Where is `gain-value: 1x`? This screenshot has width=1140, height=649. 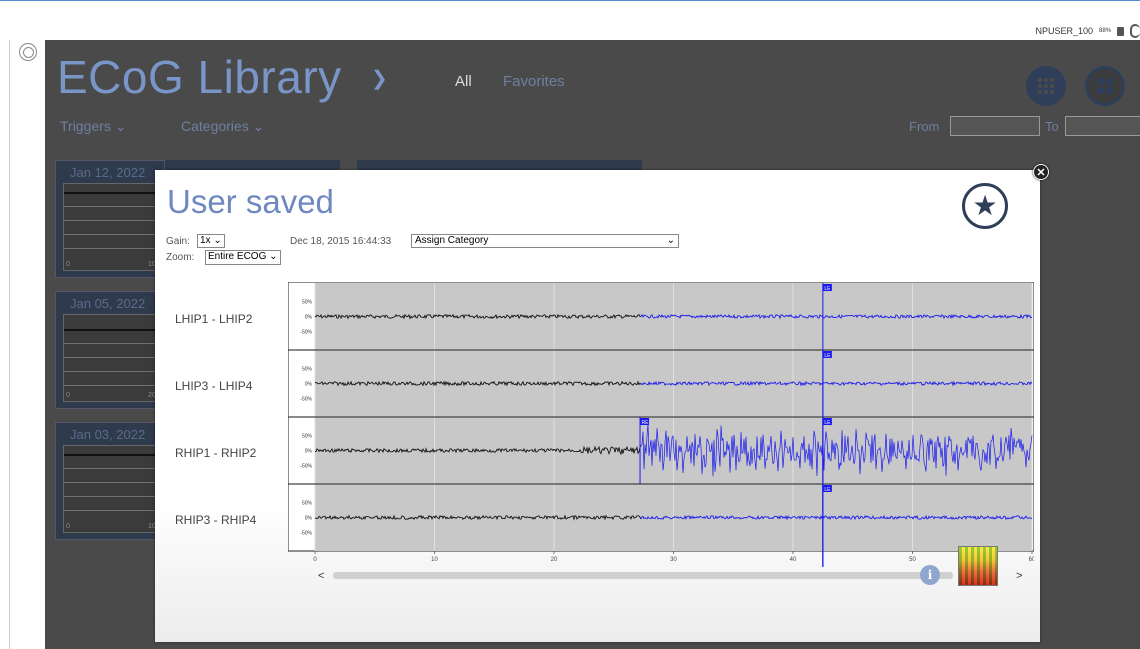
gain-value: 1x is located at coordinates (205, 240).